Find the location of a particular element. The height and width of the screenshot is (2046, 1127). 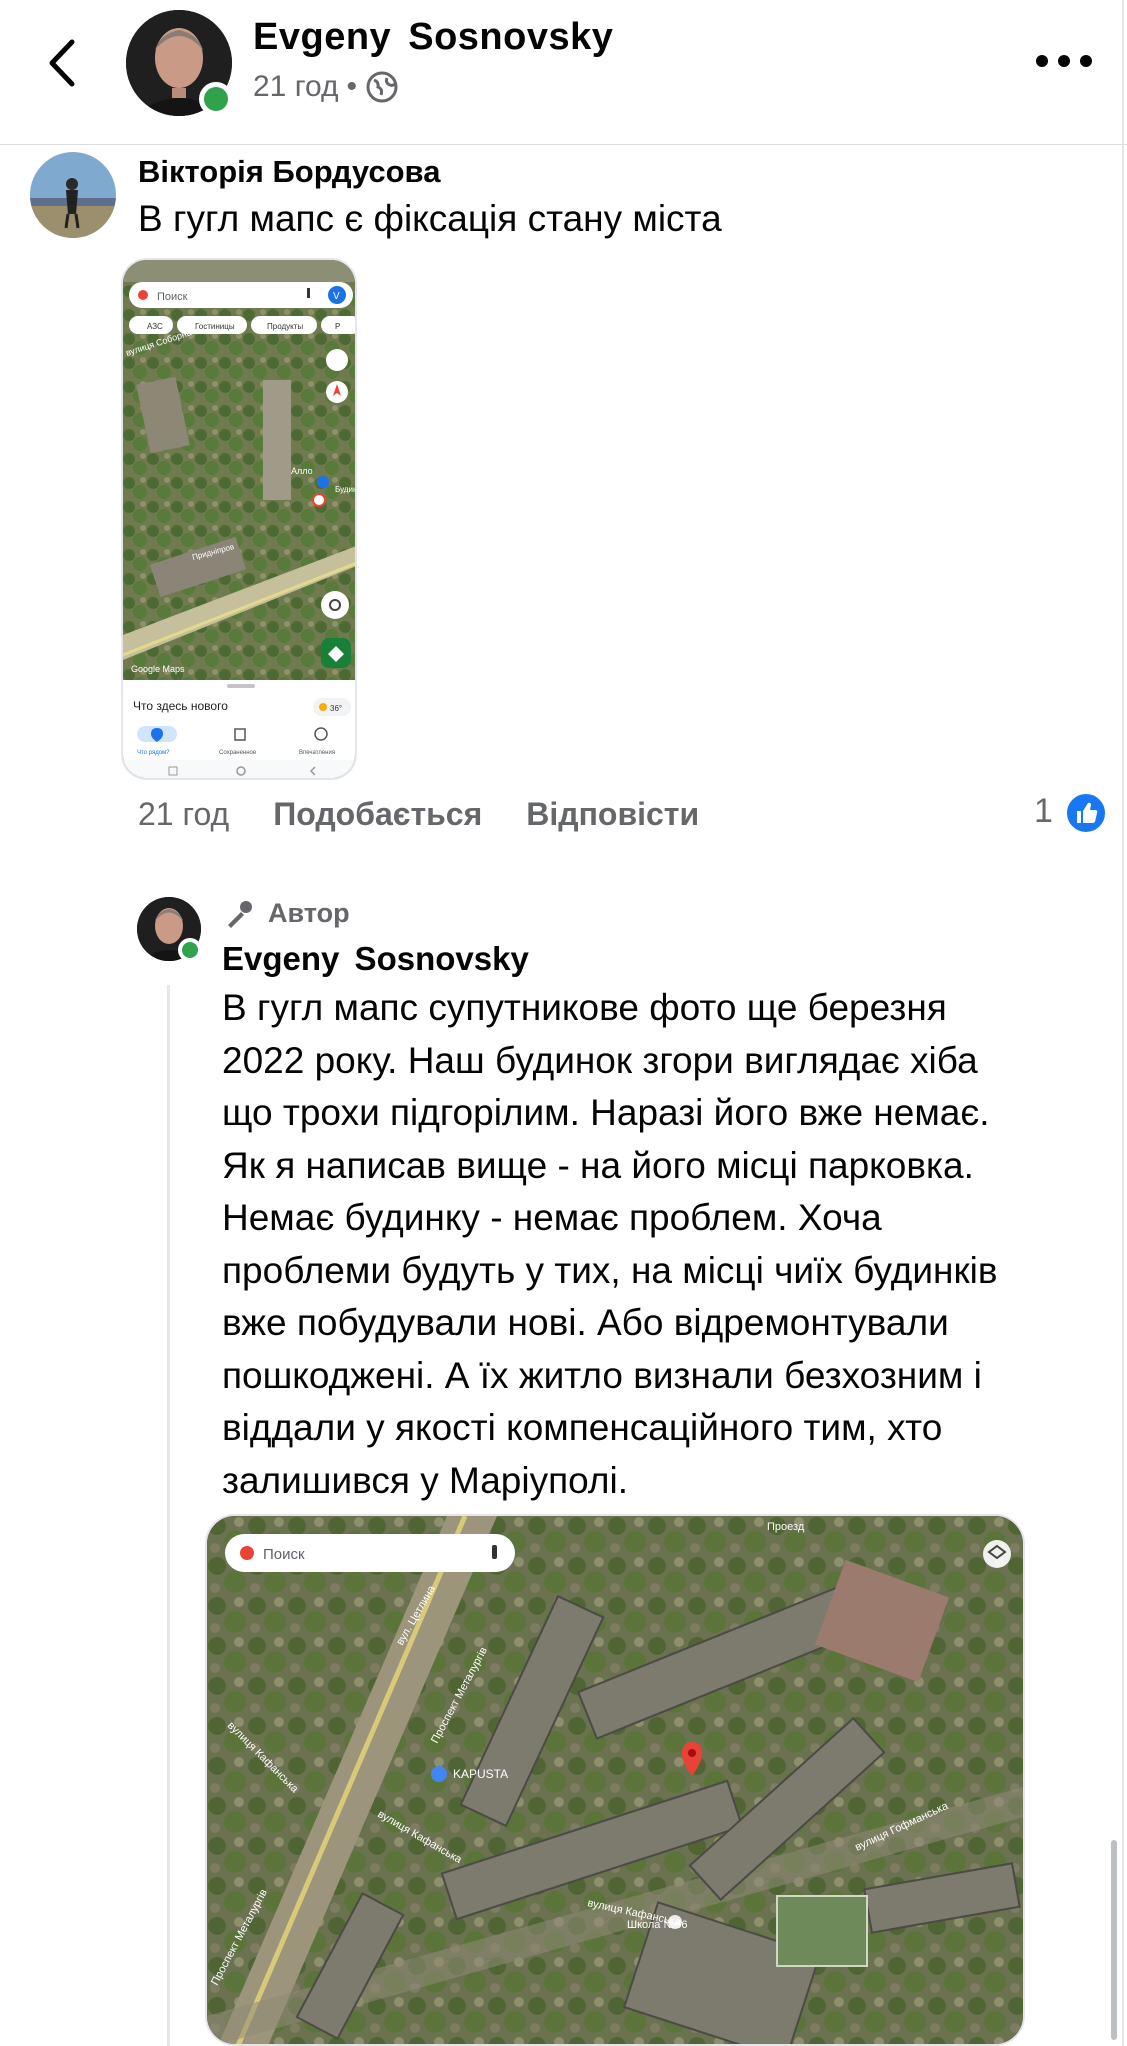

comment-text: В гугл мапс є фіксація стану міста is located at coordinates (430, 218).